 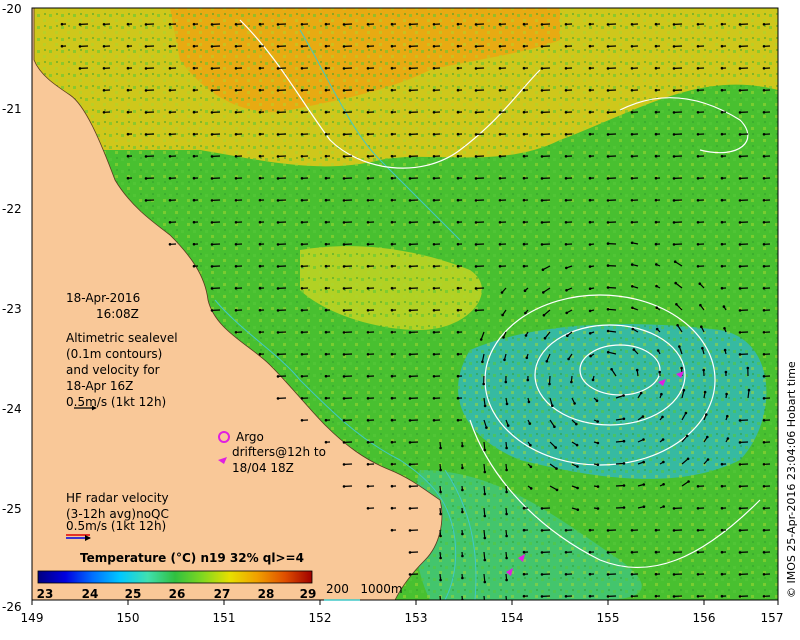 What do you see at coordinates (103, 298) in the screenshot?
I see `date-label: 18-Apr-2016` at bounding box center [103, 298].